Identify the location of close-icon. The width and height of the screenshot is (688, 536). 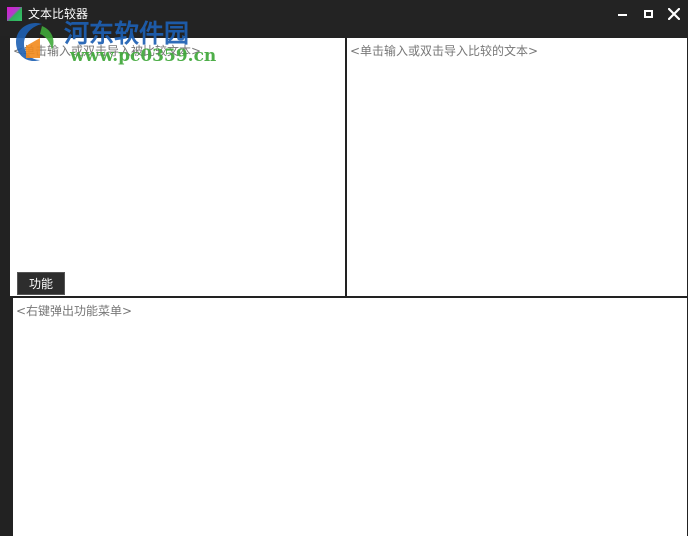
(674, 14).